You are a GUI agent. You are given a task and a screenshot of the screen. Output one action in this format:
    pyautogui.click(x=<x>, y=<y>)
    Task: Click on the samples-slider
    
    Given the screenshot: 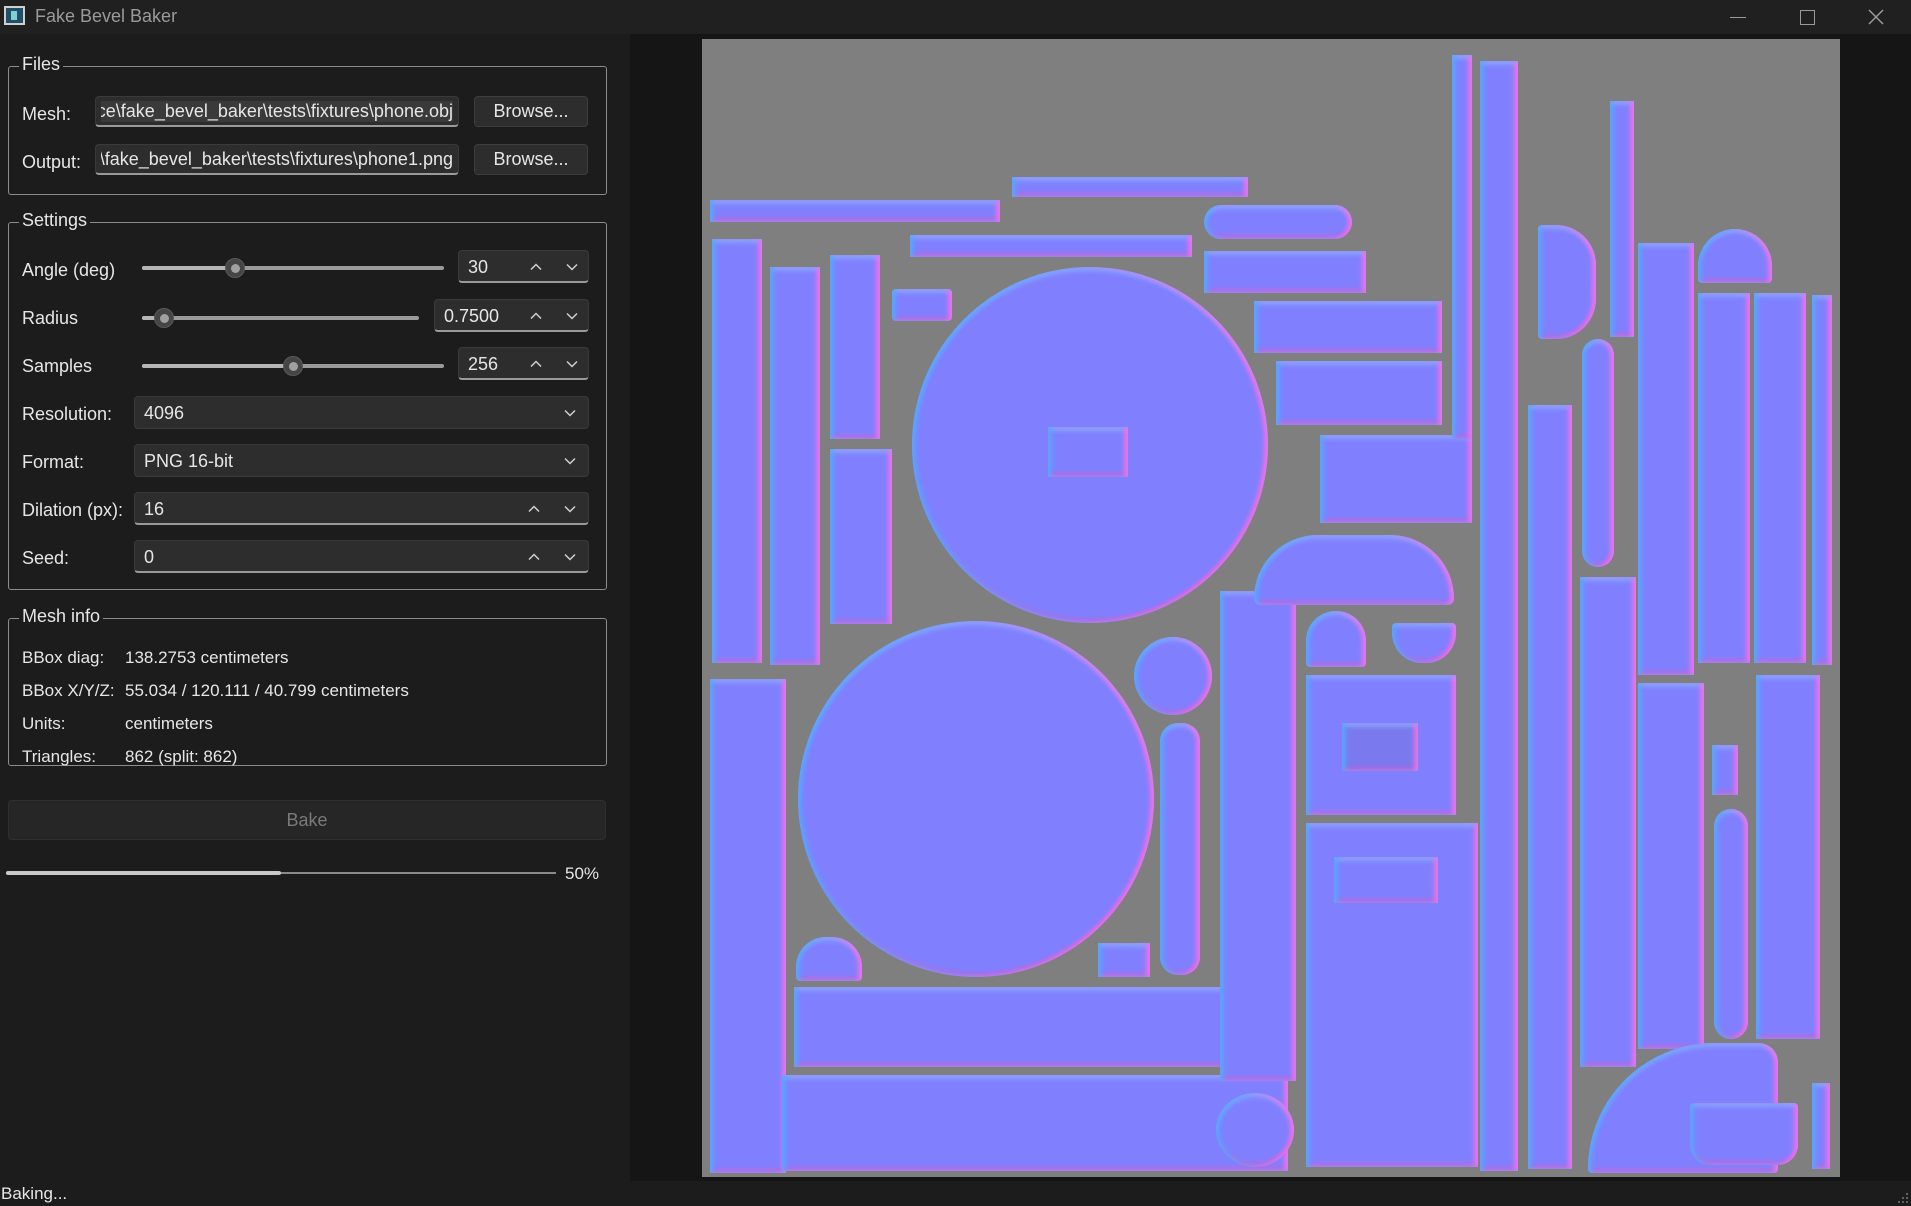 What is the action you would take?
    pyautogui.click(x=293, y=366)
    